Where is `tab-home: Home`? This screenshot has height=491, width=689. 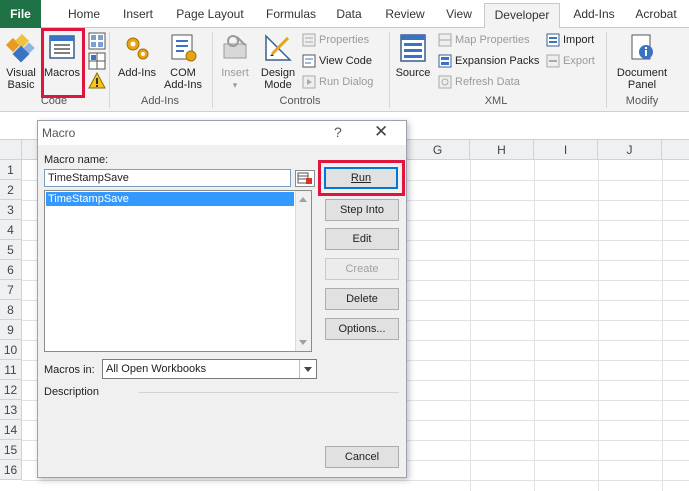
tab-home: Home is located at coordinates (84, 14).